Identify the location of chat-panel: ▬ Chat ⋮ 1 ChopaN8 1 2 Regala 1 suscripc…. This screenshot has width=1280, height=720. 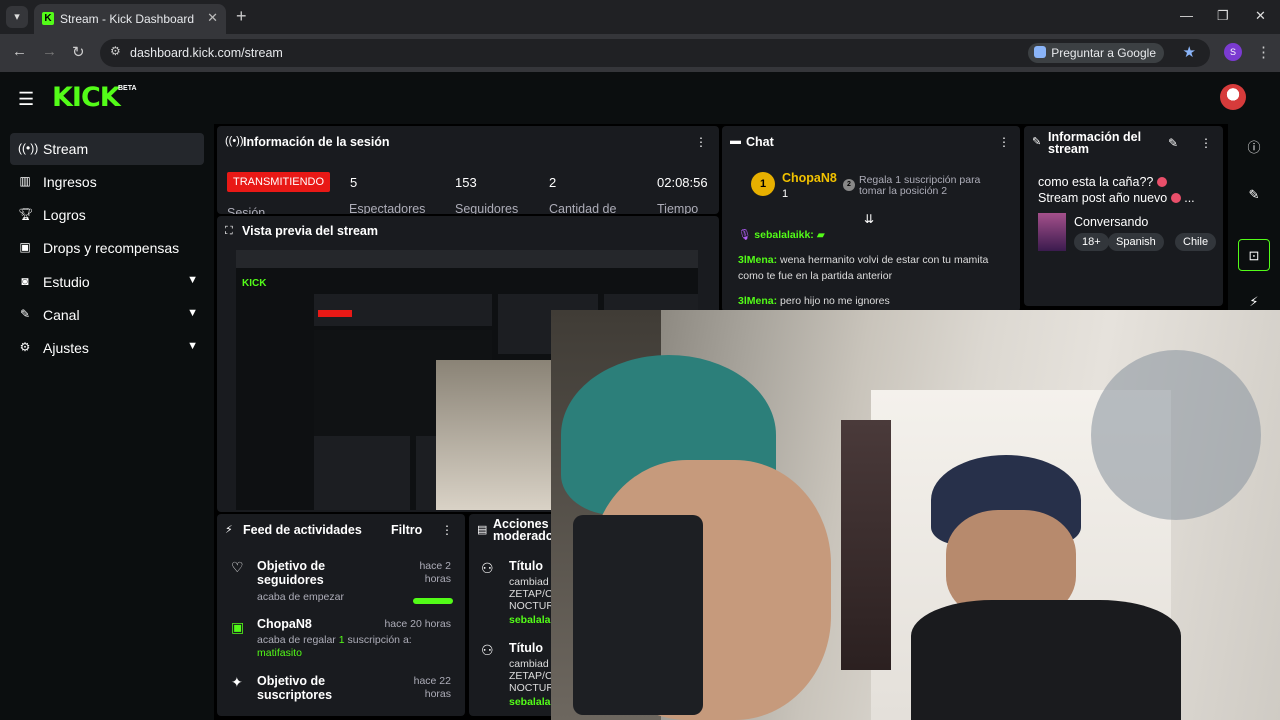
(871, 219).